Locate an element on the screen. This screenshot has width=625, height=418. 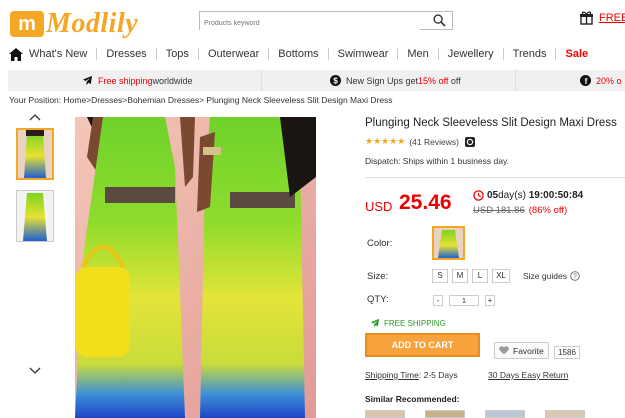
promo-signup: $ New Sign Ups get 15% off off is located at coordinates (388, 80).